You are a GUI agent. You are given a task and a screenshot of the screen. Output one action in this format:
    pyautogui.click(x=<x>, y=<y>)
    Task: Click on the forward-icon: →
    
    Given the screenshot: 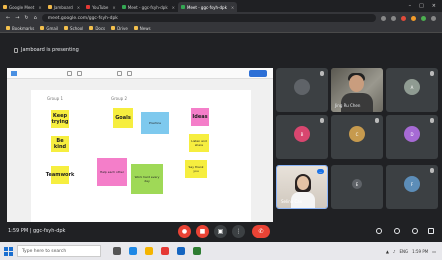 What is the action you would take?
    pyautogui.click(x=17, y=18)
    